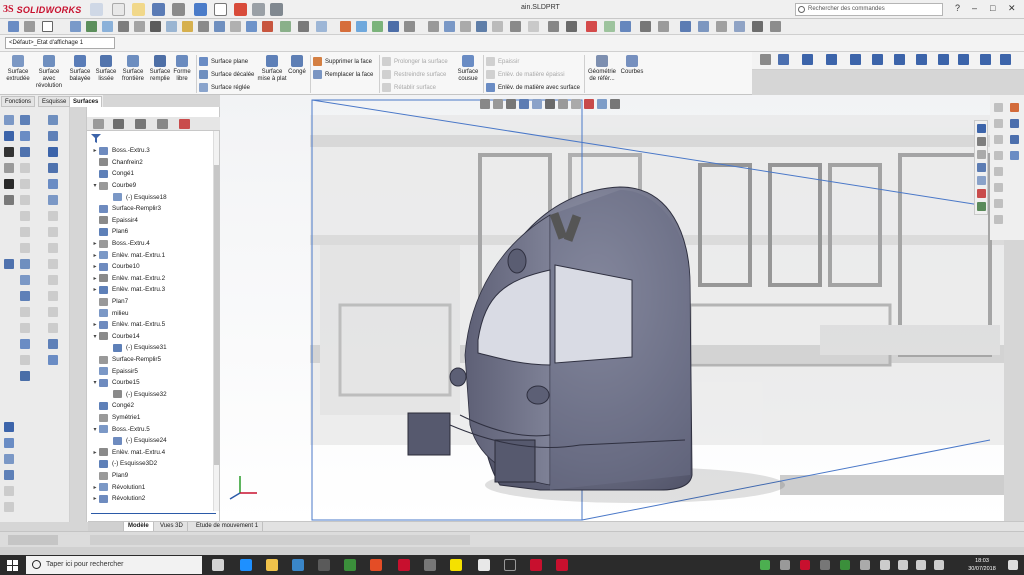 This screenshot has height=575, width=1024. I want to click on tree-item: Plan9, so click(107, 476).